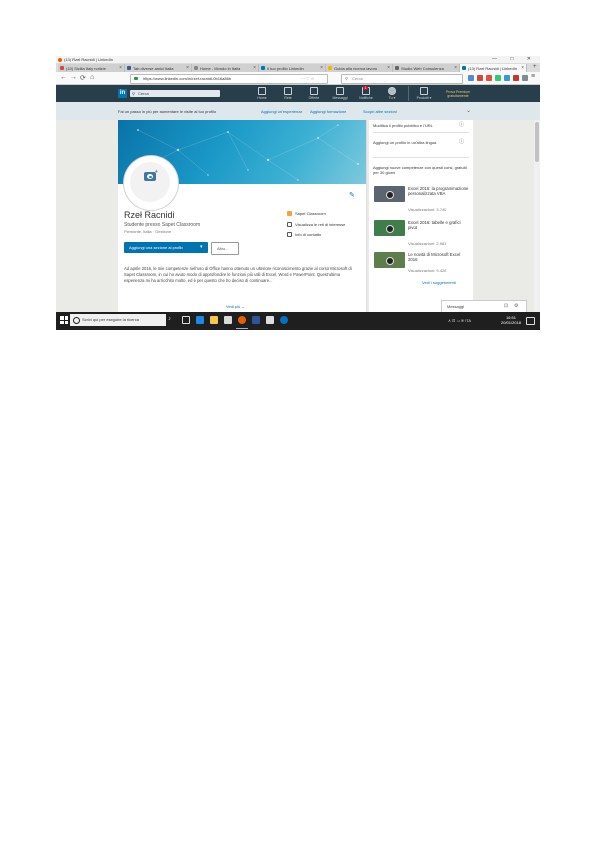 The image size is (595, 842). Describe the element at coordinates (148, 231) in the screenshot. I see `profile-location: Piemonte, Italia · Gestione` at that location.